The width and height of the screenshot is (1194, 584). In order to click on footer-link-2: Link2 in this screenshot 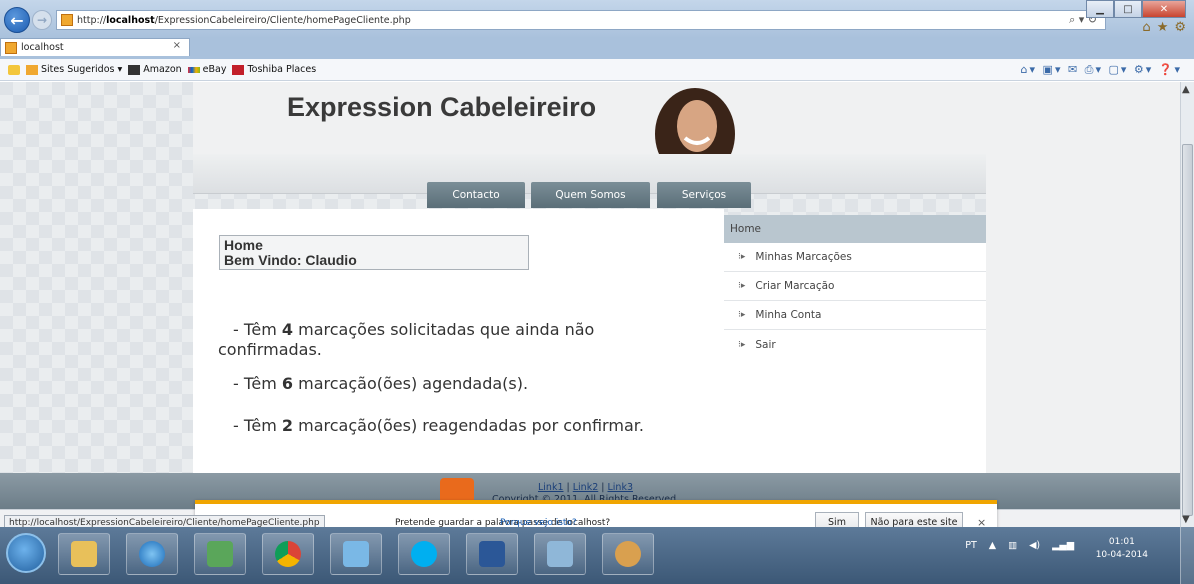, I will do `click(586, 487)`.